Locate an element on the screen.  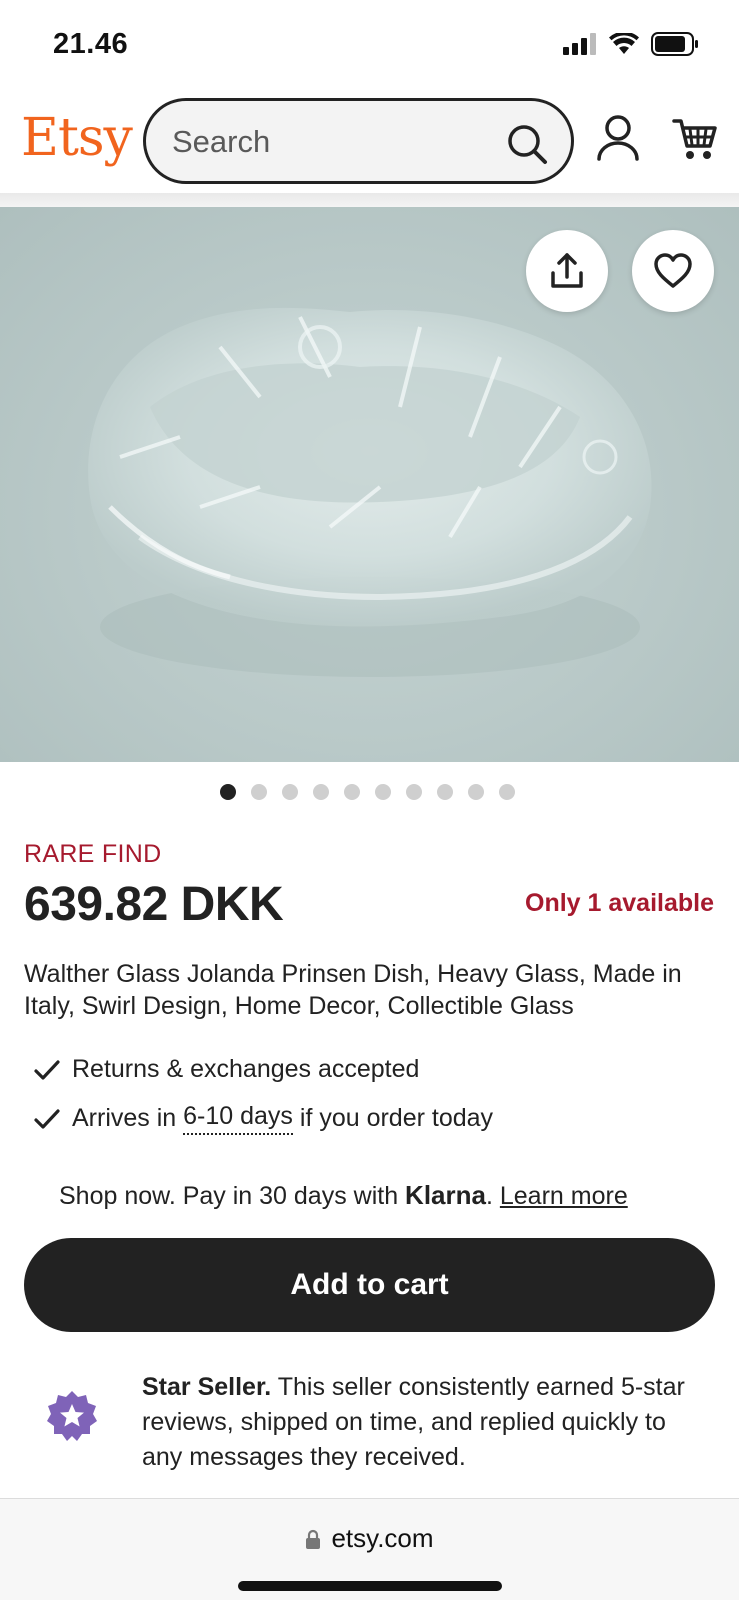
share-icon is located at coordinates (567, 270).